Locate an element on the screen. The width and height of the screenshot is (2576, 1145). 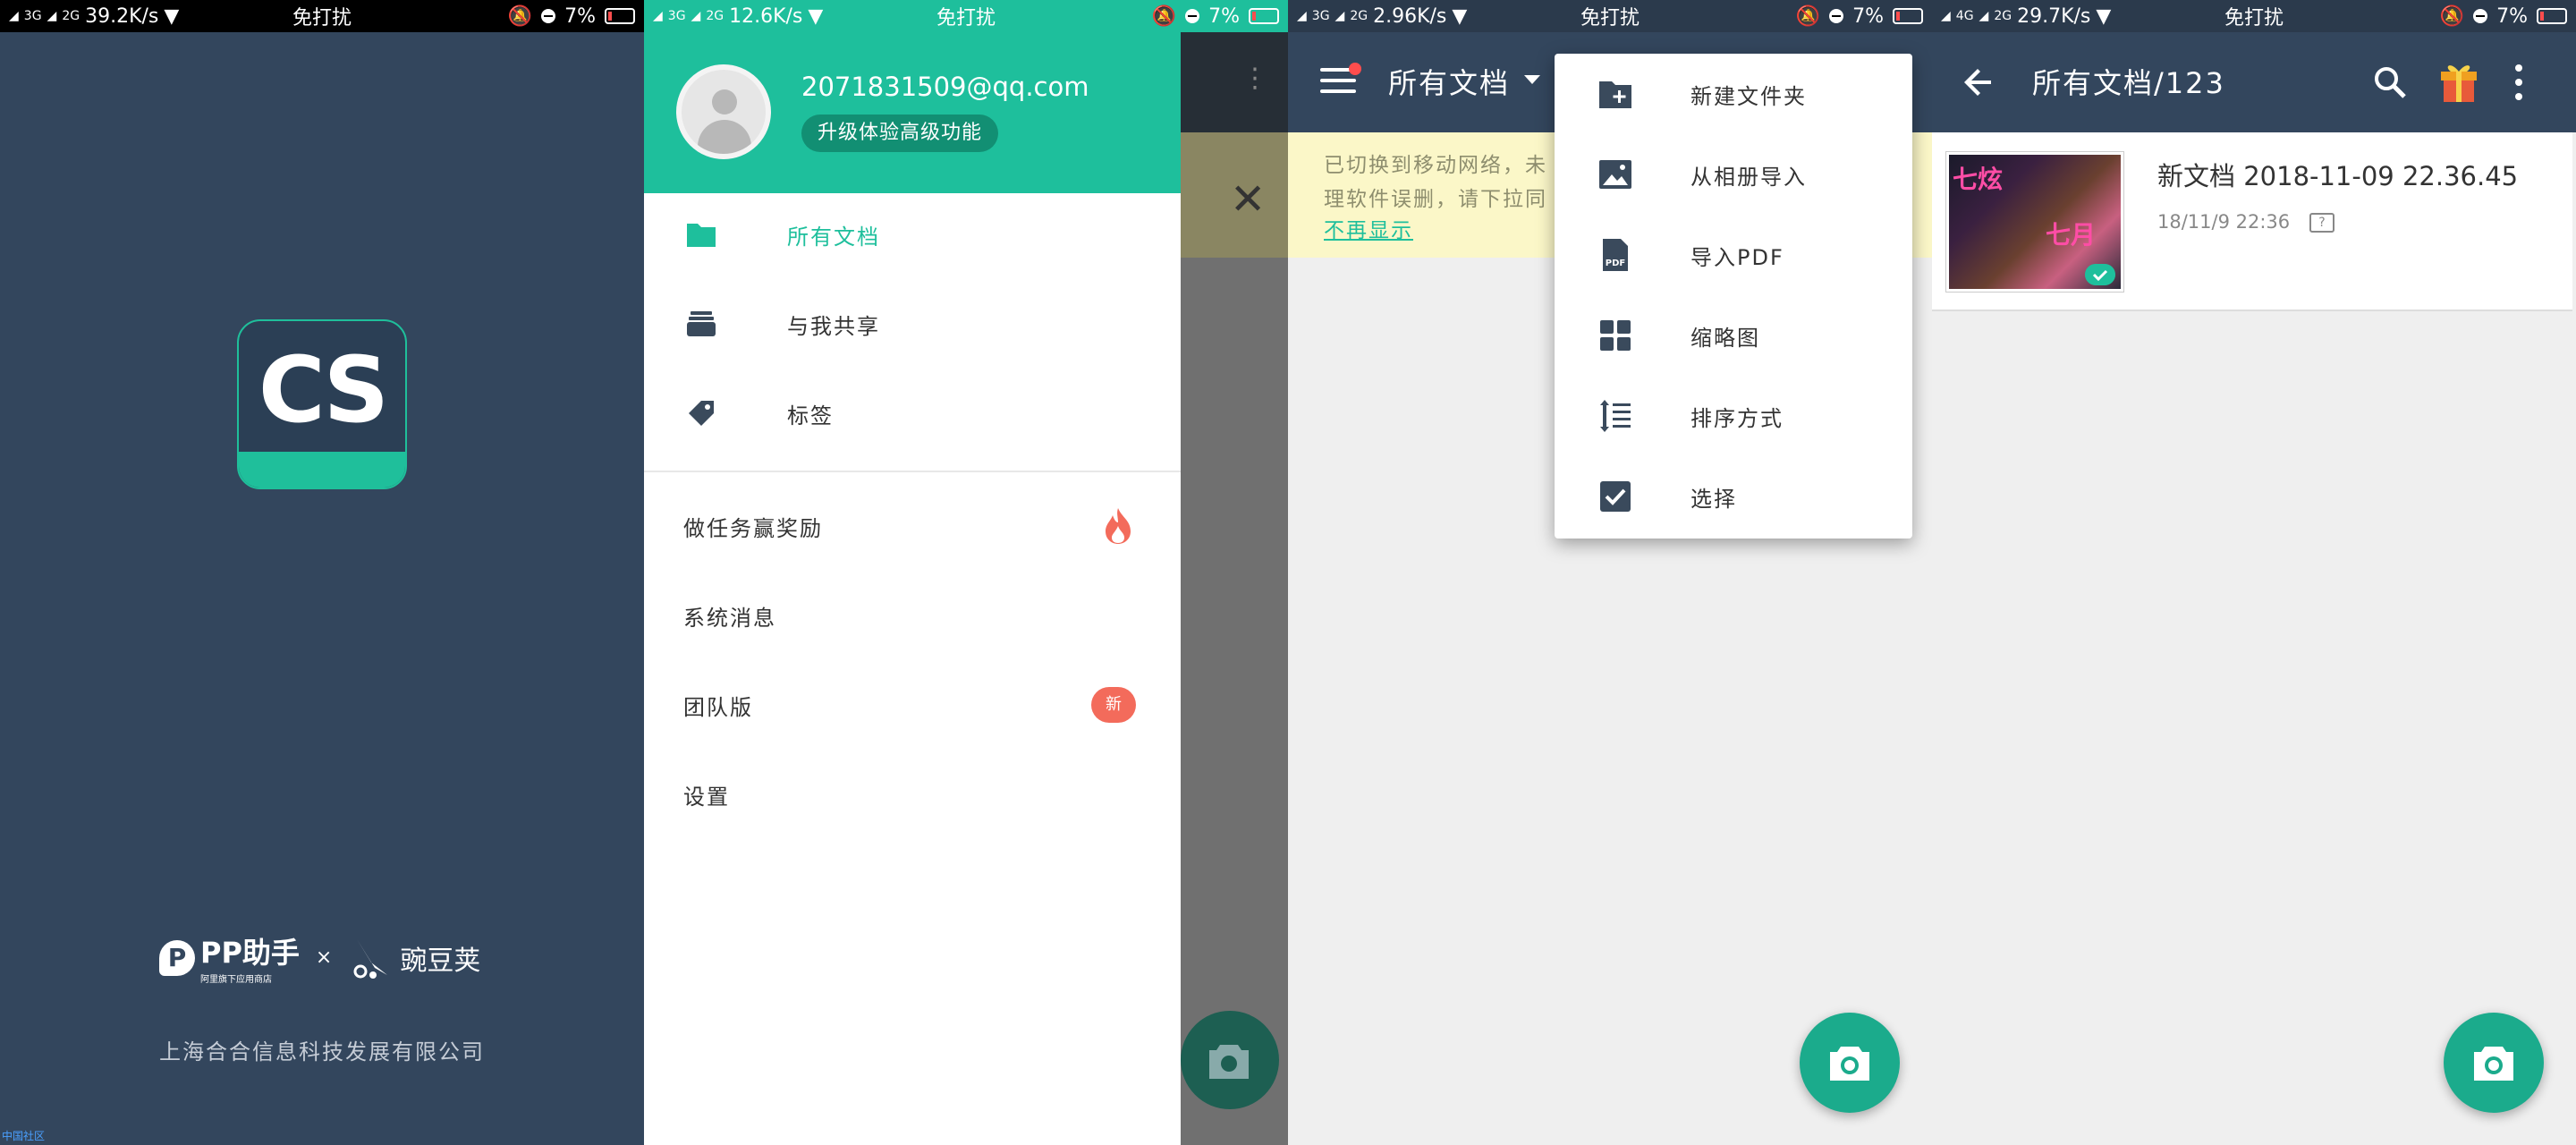
back-arrow-icon is located at coordinates (1978, 82).